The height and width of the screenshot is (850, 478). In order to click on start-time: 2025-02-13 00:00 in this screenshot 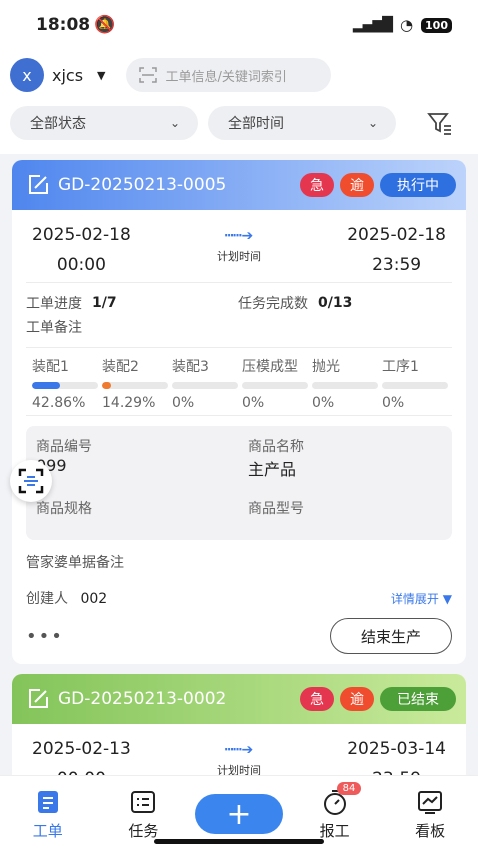, I will do `click(81, 754)`.